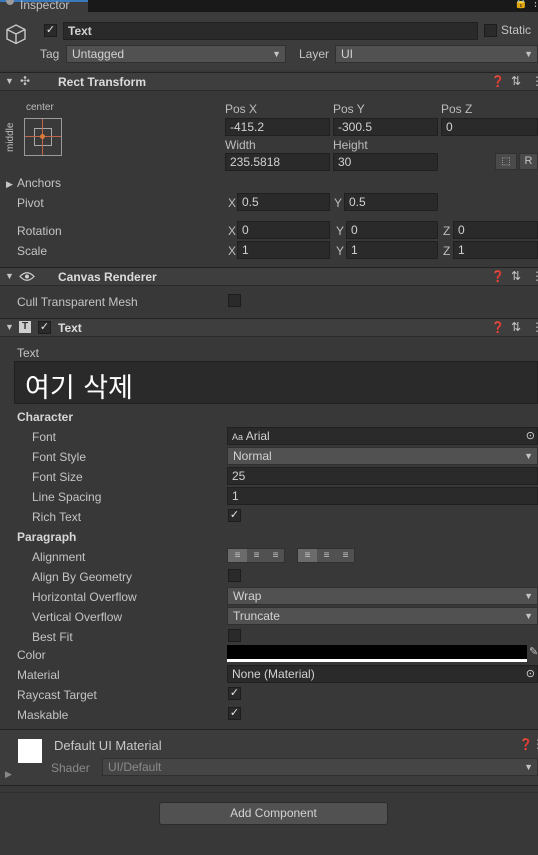 This screenshot has width=538, height=855. Describe the element at coordinates (277, 127) in the screenshot. I see `posx-input: -415.2` at that location.